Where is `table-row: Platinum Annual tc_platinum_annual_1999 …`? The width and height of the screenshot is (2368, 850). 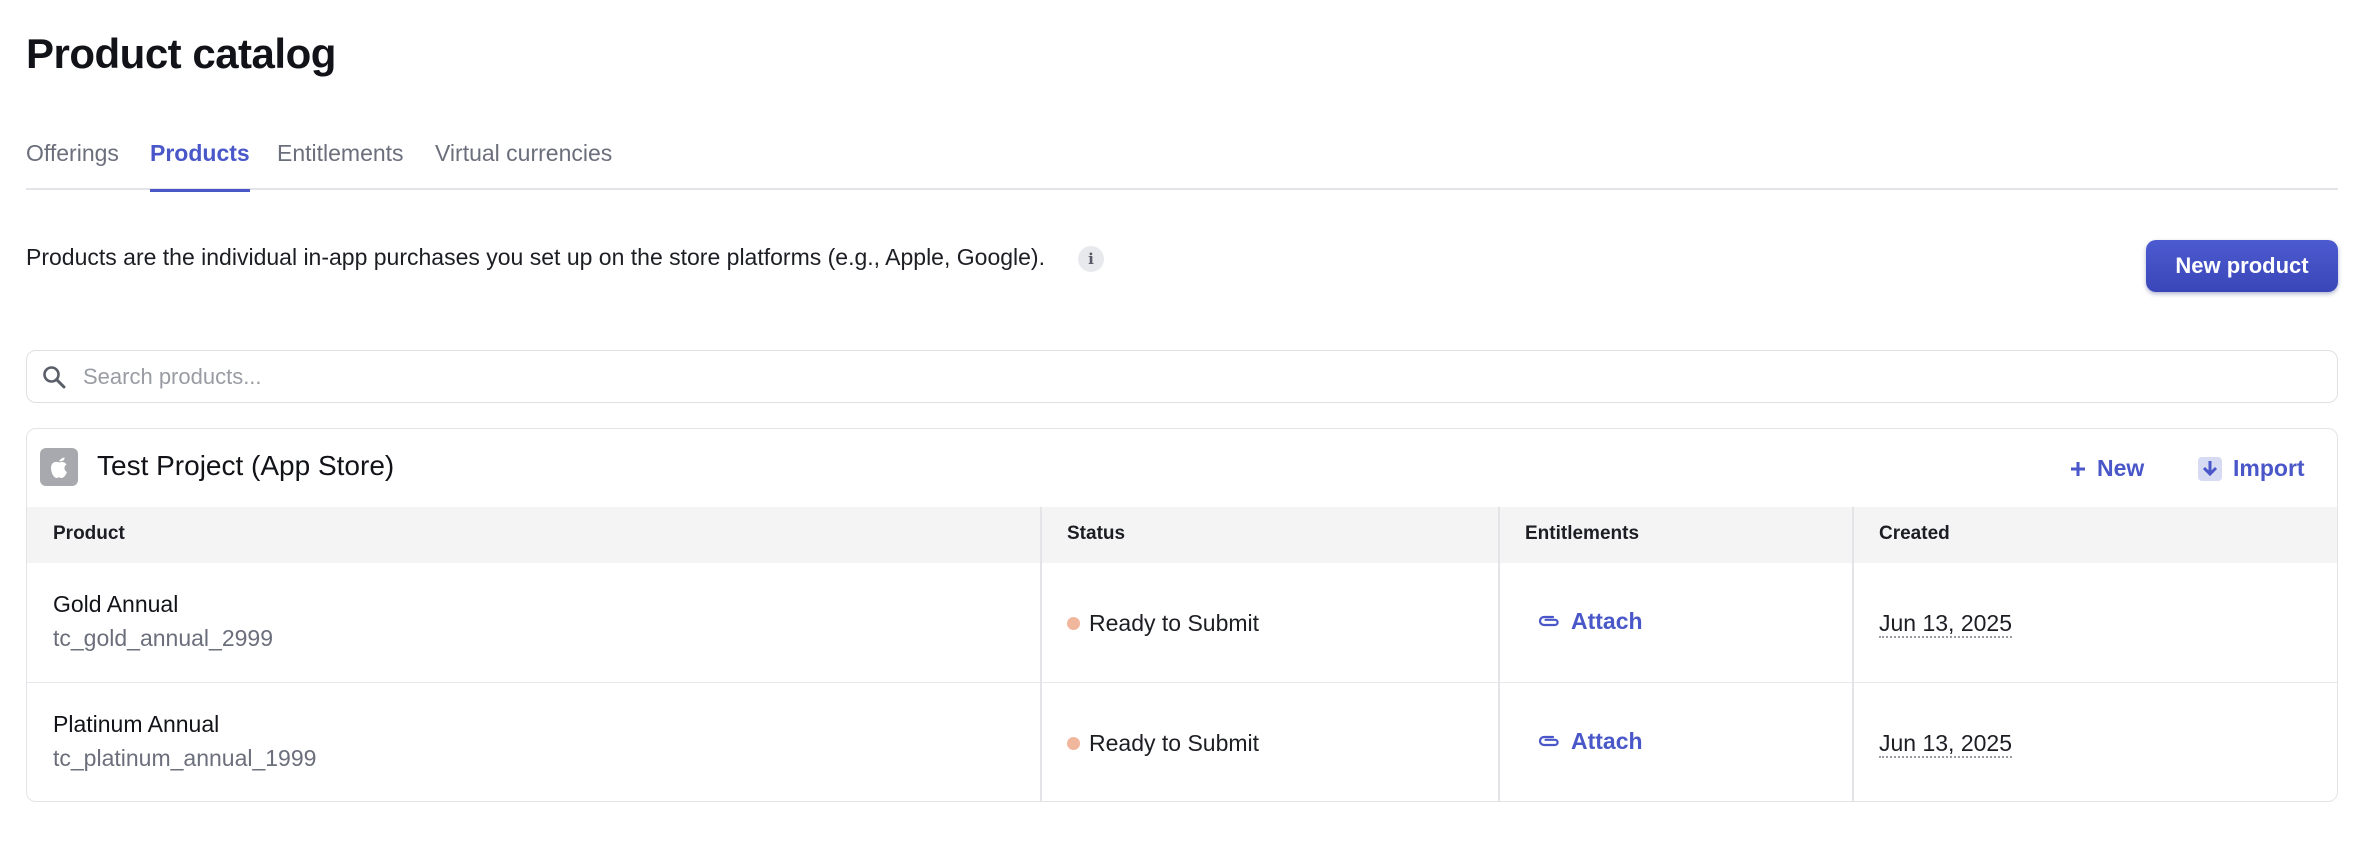
table-row: Platinum Annual tc_platinum_annual_1999 … is located at coordinates (1182, 742).